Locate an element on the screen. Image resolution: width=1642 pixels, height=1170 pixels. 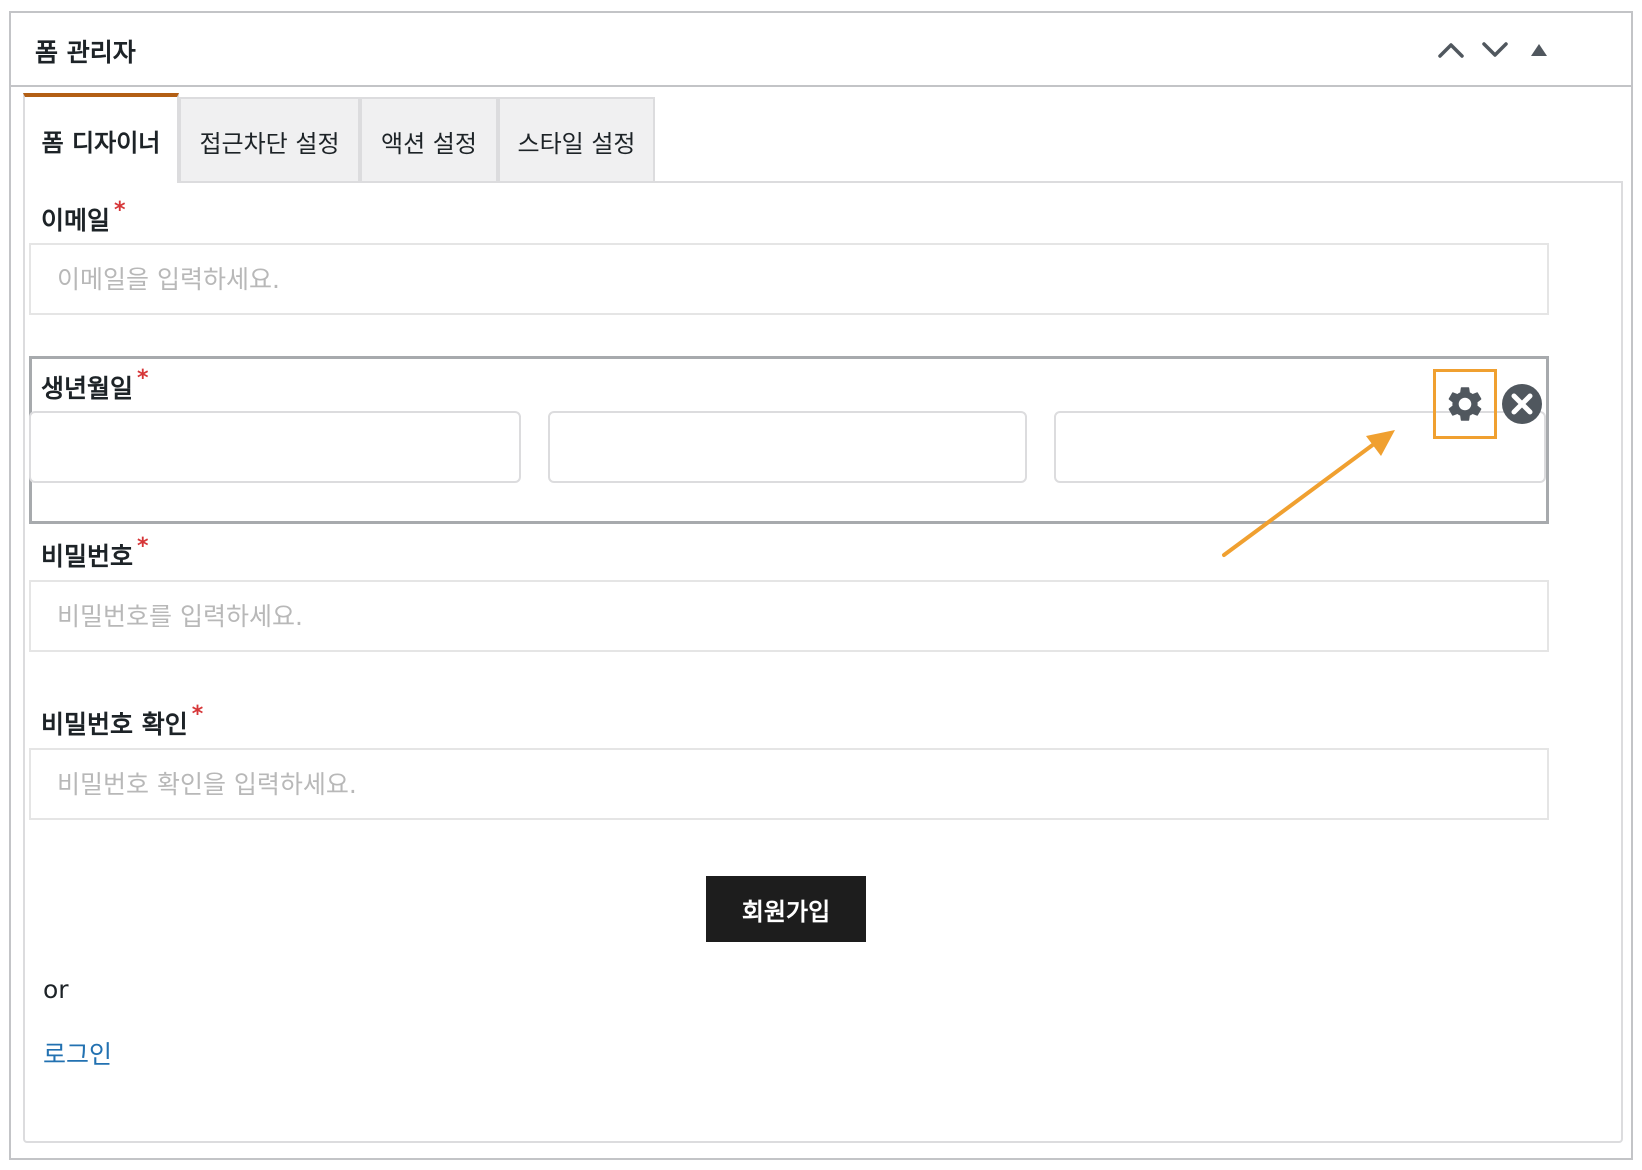
gear-icon is located at coordinates (1465, 404).